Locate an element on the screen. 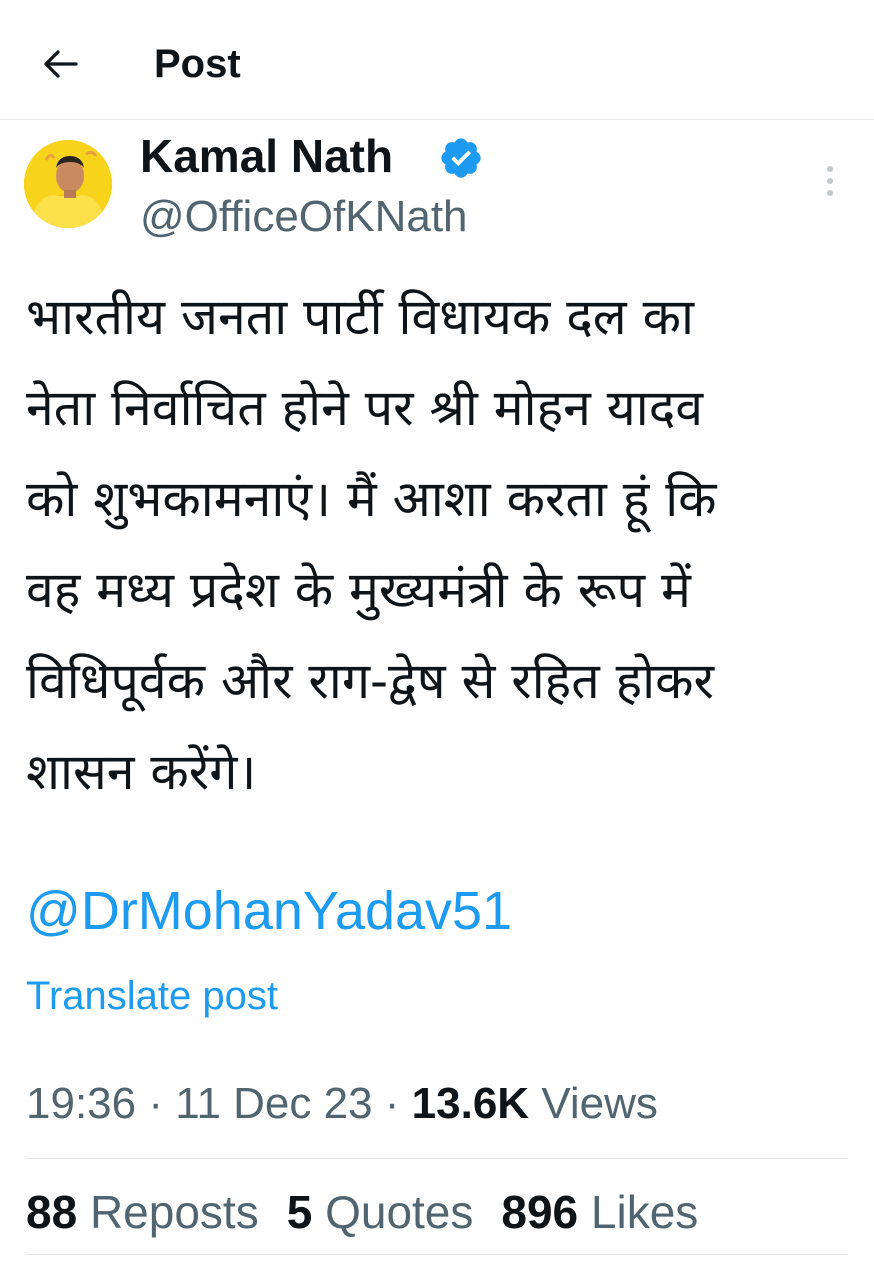 The height and width of the screenshot is (1280, 874). views-label: Views is located at coordinates (599, 1103).